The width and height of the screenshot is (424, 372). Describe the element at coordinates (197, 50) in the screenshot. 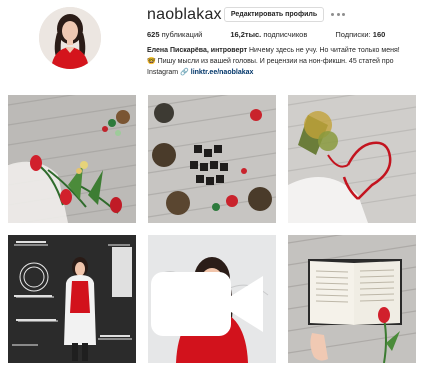

I see `bio-name: Елена Пискарёва, интроверт` at that location.